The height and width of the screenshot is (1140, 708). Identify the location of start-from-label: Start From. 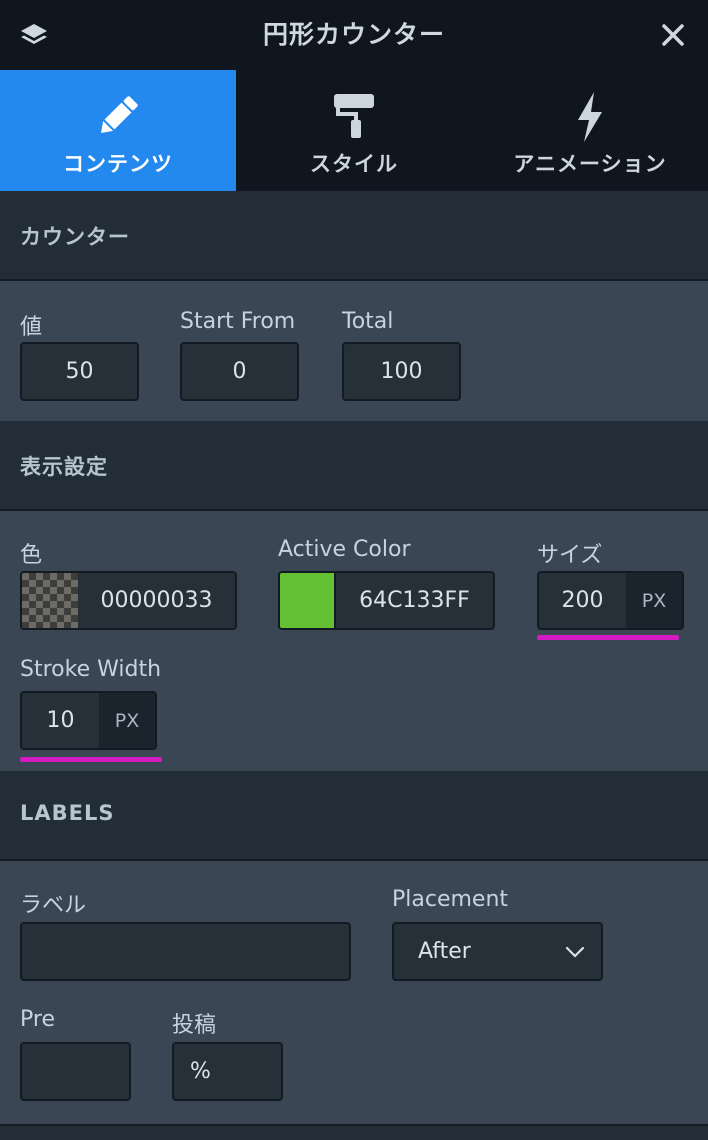
(238, 321).